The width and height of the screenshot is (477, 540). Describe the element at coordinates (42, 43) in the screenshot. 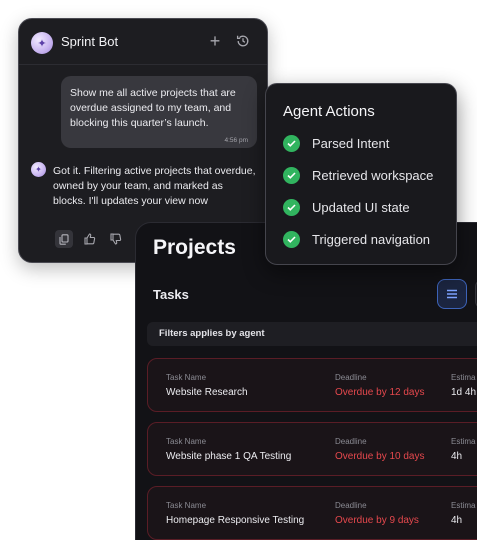

I see `sparkle-icon: ✦` at that location.